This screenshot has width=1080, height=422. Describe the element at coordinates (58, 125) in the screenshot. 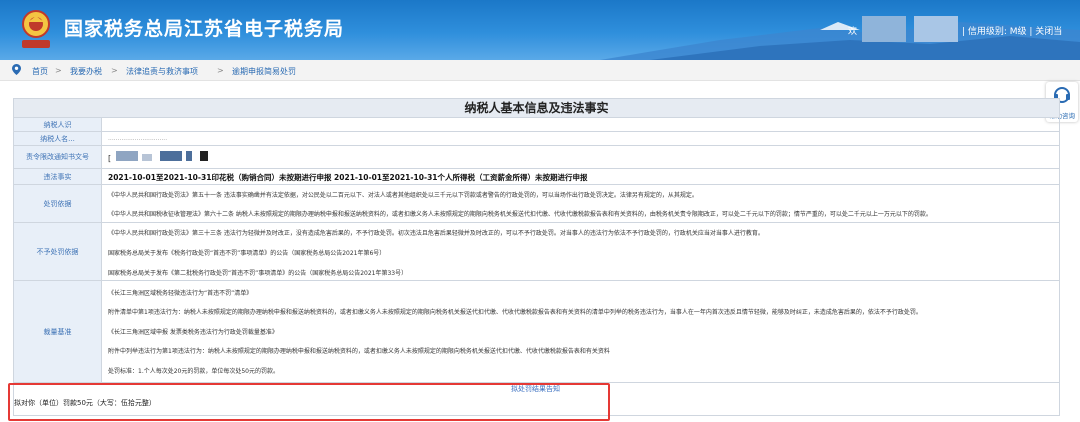

I see `taxpayer-id-label: 纳税人识` at that location.